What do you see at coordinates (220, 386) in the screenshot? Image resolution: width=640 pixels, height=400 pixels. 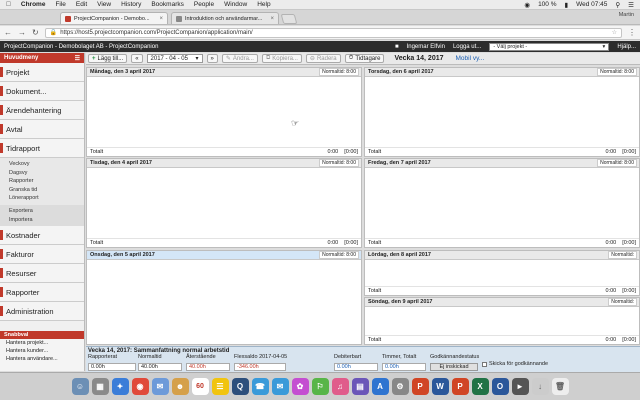 I see `notes-icon: ☰` at bounding box center [220, 386].